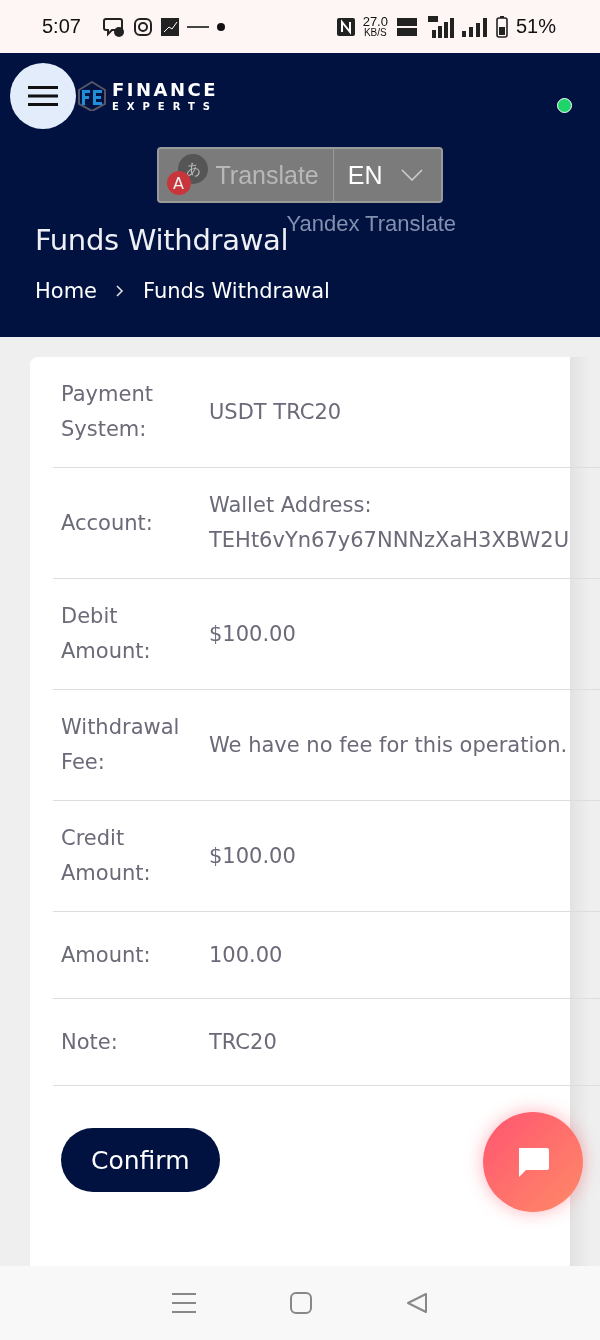 The image size is (600, 1340). What do you see at coordinates (388, 745) in the screenshot?
I see `field-value: We have no fee for this operation.` at bounding box center [388, 745].